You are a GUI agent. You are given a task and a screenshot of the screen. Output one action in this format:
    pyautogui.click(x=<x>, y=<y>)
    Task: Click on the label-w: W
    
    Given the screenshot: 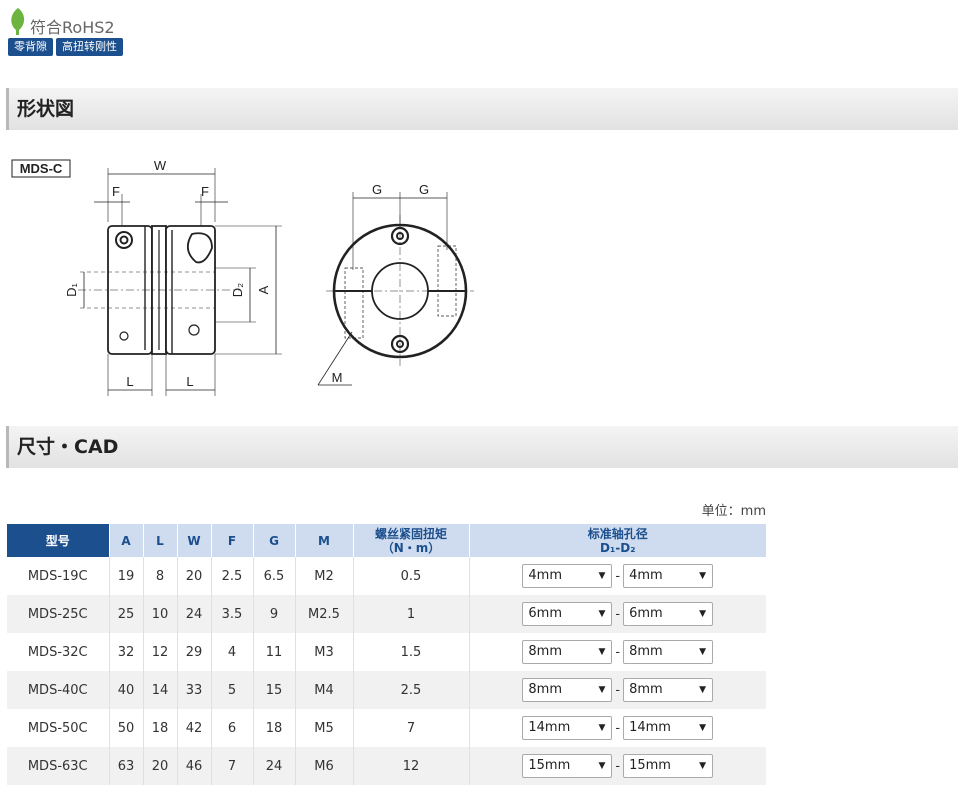 What is the action you would take?
    pyautogui.click(x=160, y=165)
    